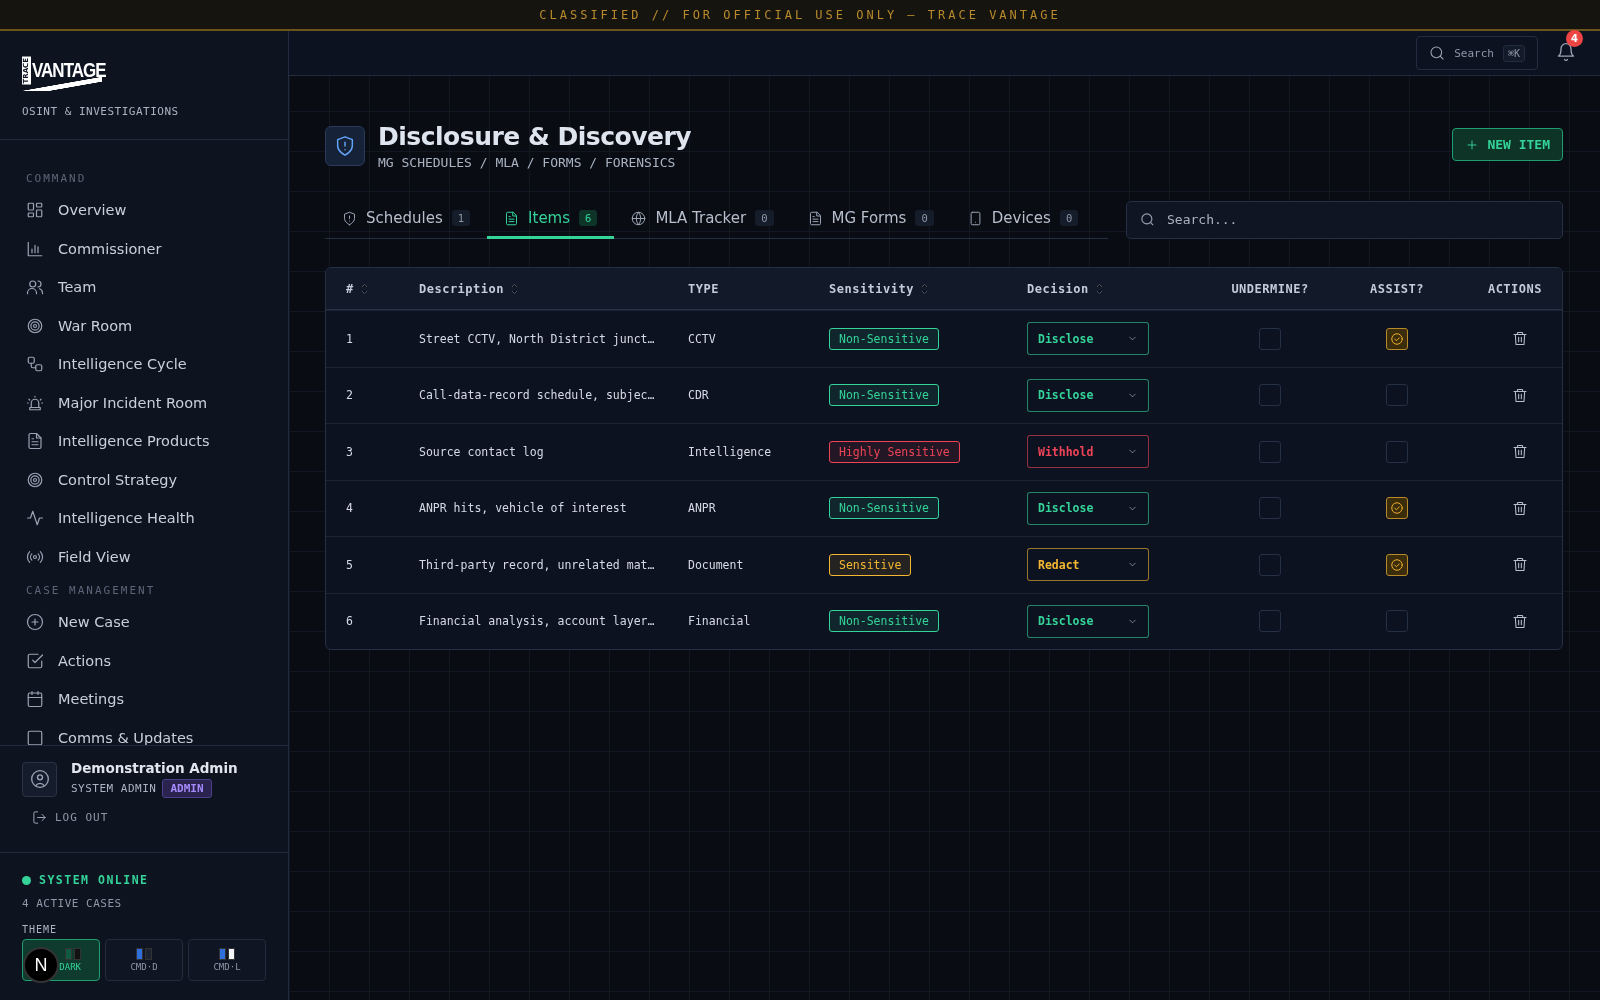 This screenshot has width=1600, height=1000. I want to click on status-dot, so click(26, 880).